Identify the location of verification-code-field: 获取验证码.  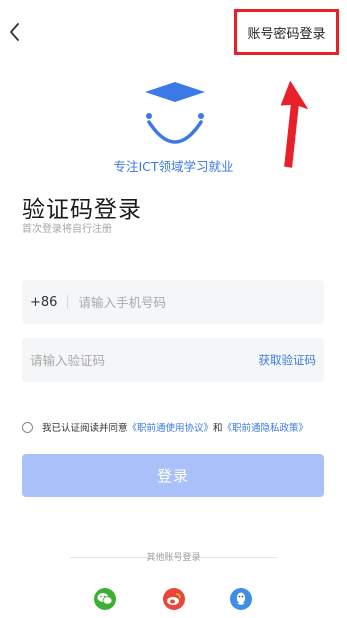
(173, 360).